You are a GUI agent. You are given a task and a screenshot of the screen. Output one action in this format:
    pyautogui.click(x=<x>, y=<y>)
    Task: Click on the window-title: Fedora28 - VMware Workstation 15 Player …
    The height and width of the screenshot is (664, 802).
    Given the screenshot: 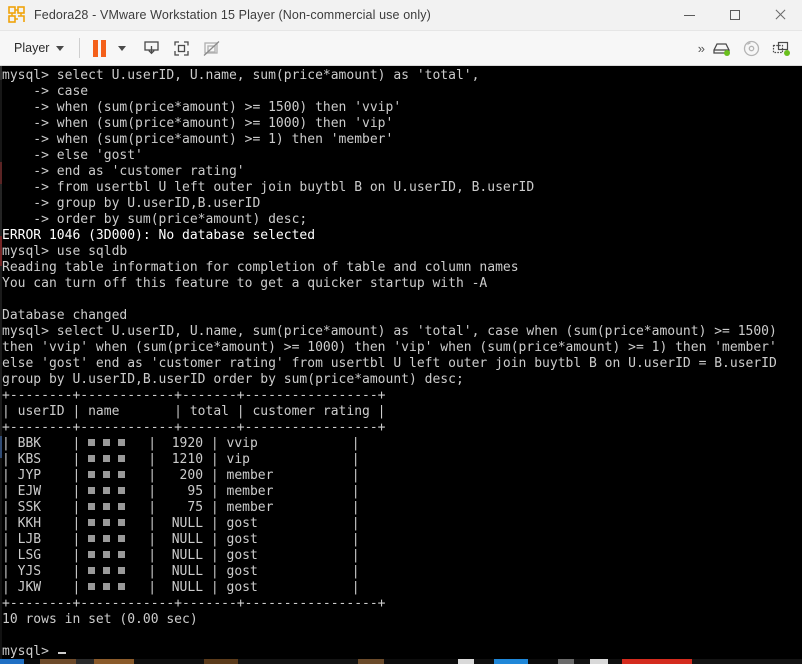 What is the action you would take?
    pyautogui.click(x=232, y=15)
    